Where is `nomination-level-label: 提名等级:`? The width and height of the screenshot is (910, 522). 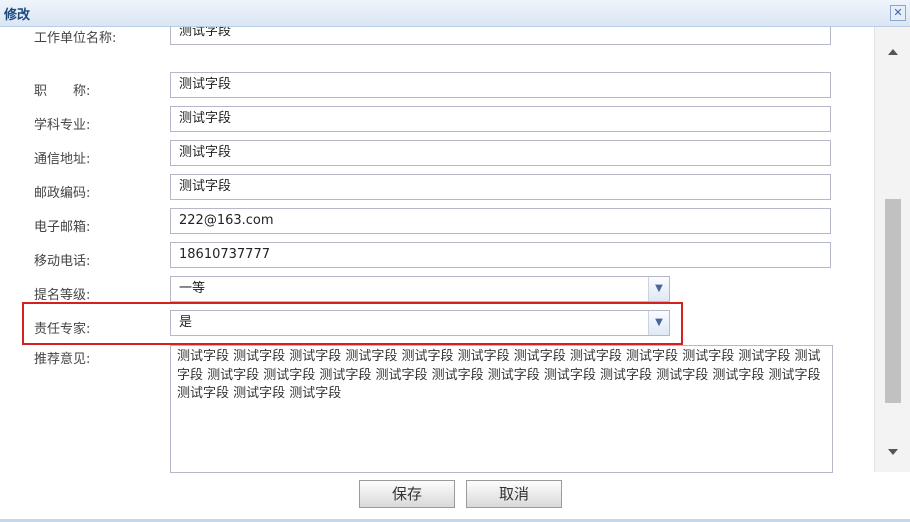
nomination-level-label: 提名等级: is located at coordinates (62, 295).